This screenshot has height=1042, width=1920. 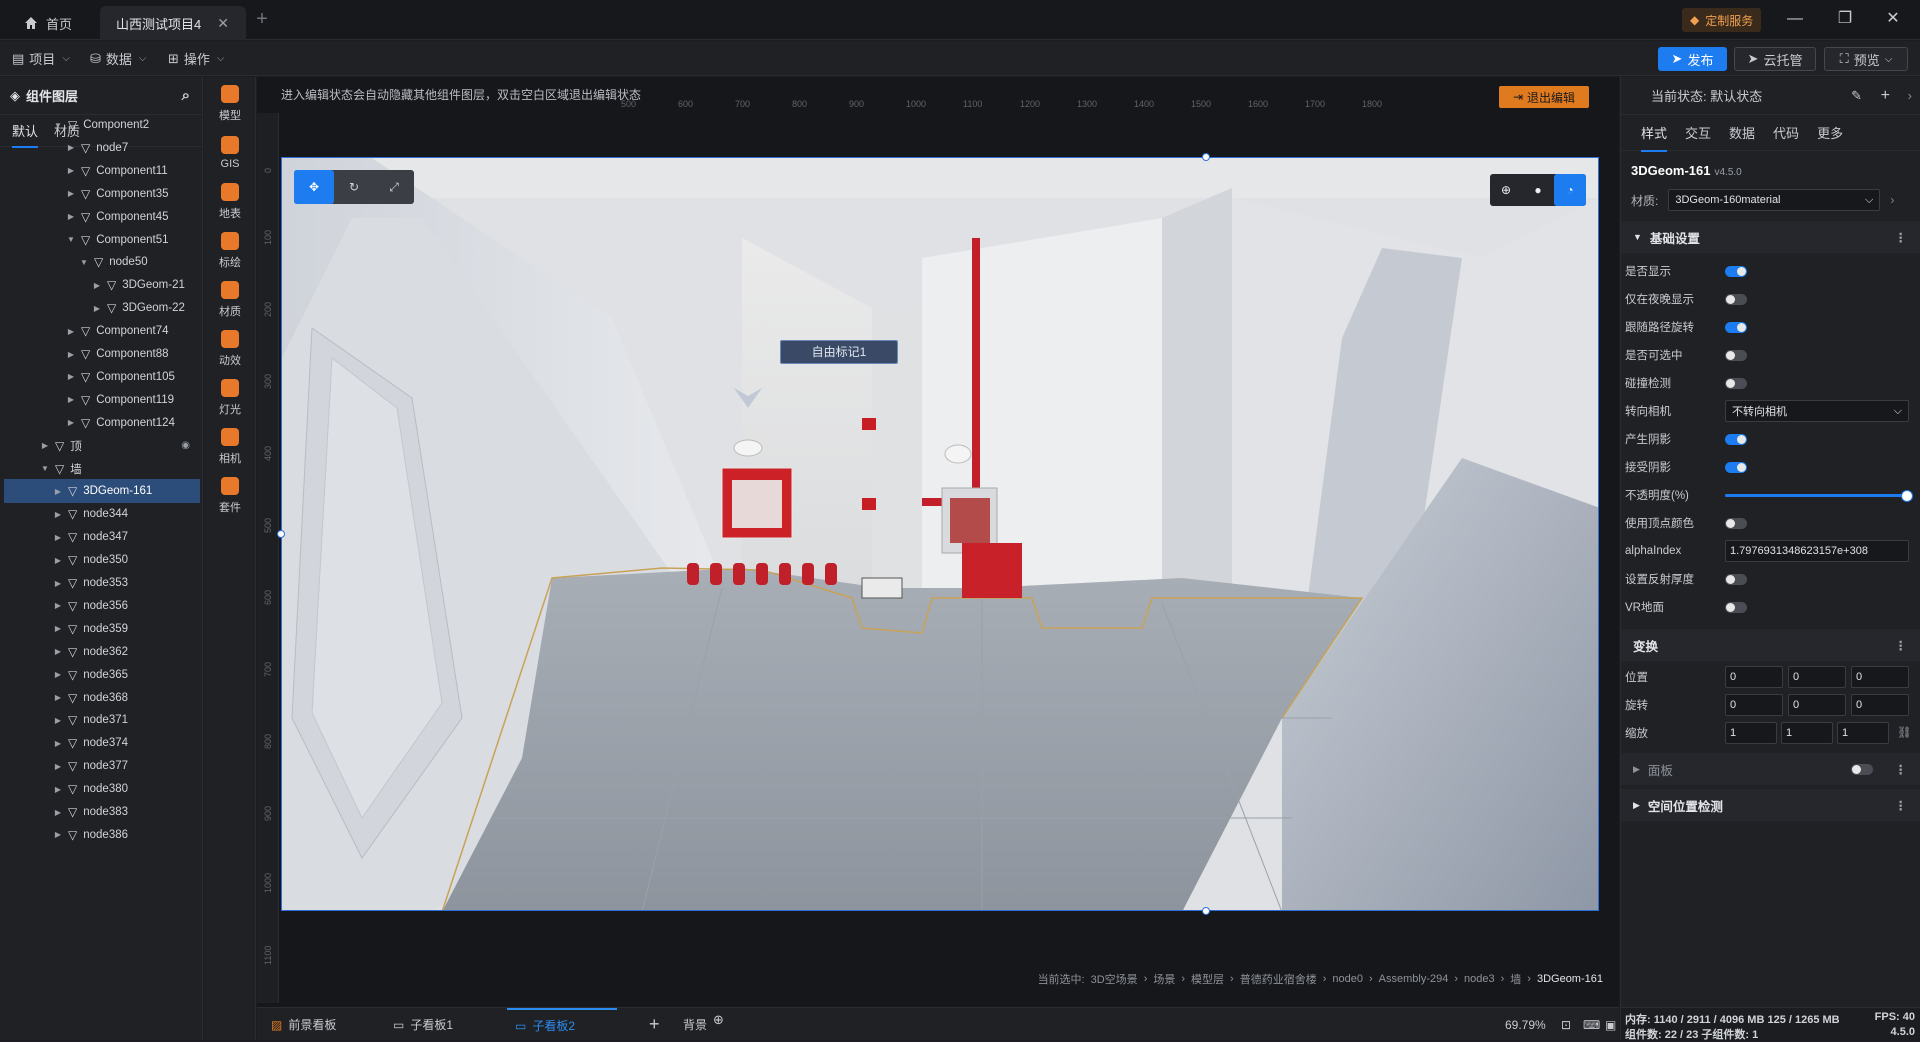 I want to click on layer-item: ▶ ▽ node359, so click(x=102, y=629).